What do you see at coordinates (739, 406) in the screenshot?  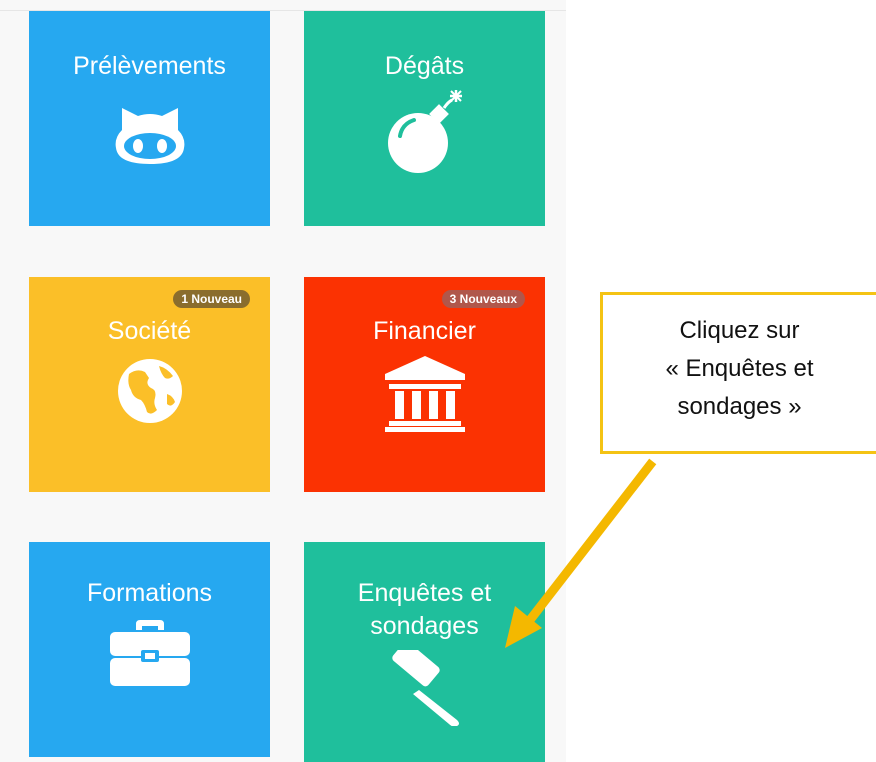 I see `callout-line-3: sondages »` at bounding box center [739, 406].